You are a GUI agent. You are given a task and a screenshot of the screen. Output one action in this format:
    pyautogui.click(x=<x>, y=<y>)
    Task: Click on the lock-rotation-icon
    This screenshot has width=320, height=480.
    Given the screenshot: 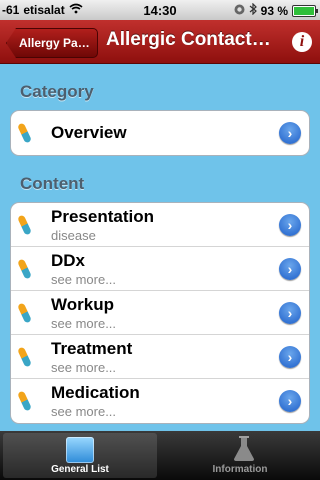 What is the action you would take?
    pyautogui.click(x=239, y=11)
    